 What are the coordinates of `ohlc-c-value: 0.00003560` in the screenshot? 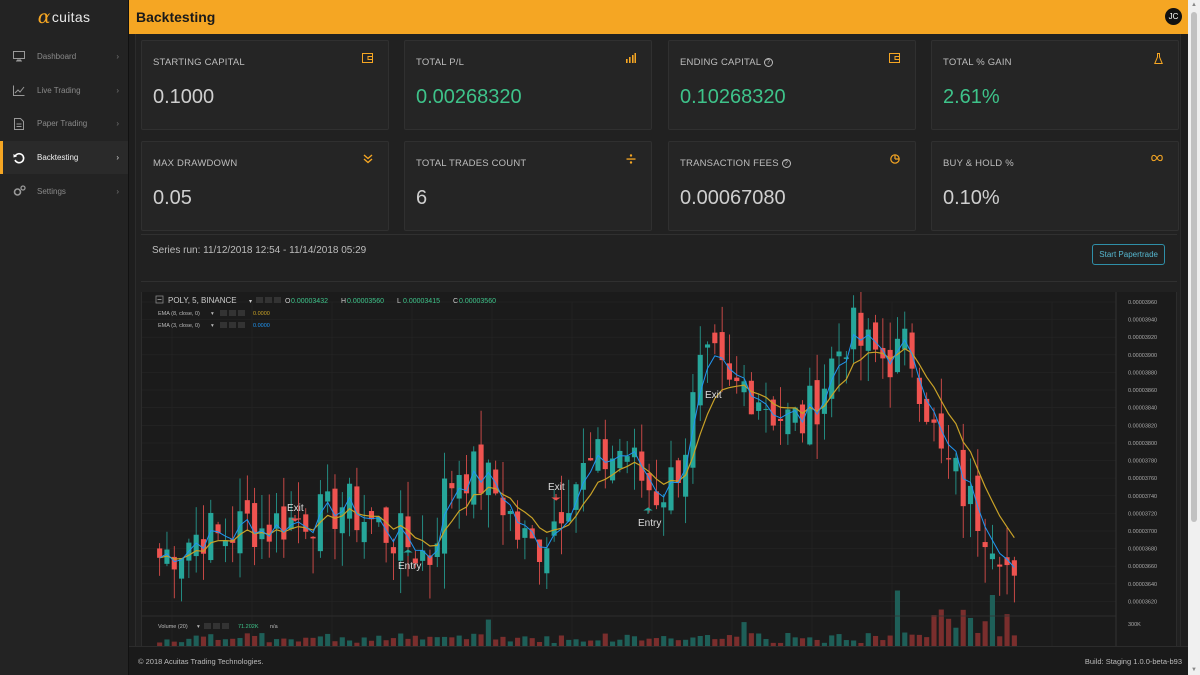 It's located at (477, 301).